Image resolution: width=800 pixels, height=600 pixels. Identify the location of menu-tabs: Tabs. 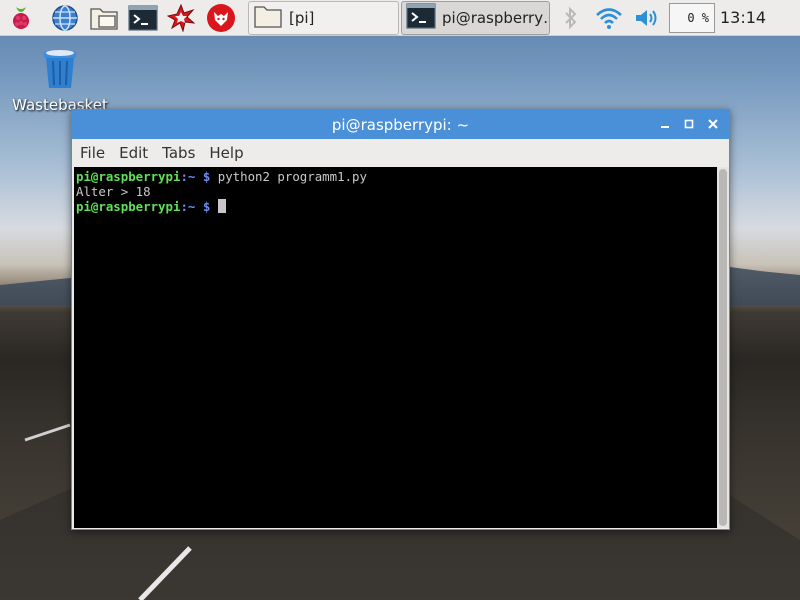
(178, 153).